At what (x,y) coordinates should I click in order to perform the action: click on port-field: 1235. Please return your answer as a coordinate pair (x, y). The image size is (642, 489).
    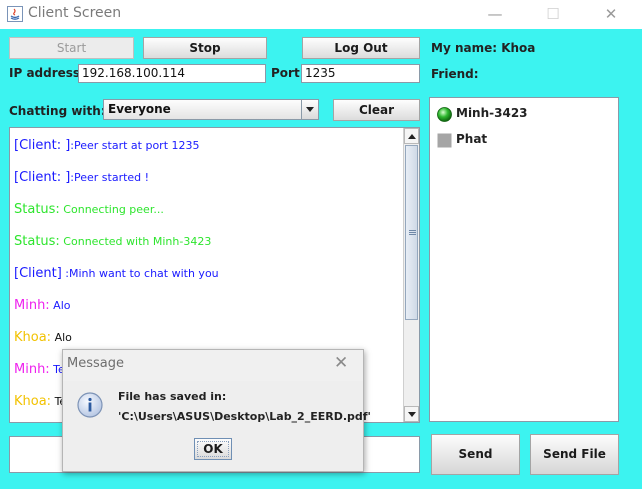
    Looking at the image, I should click on (360, 73).